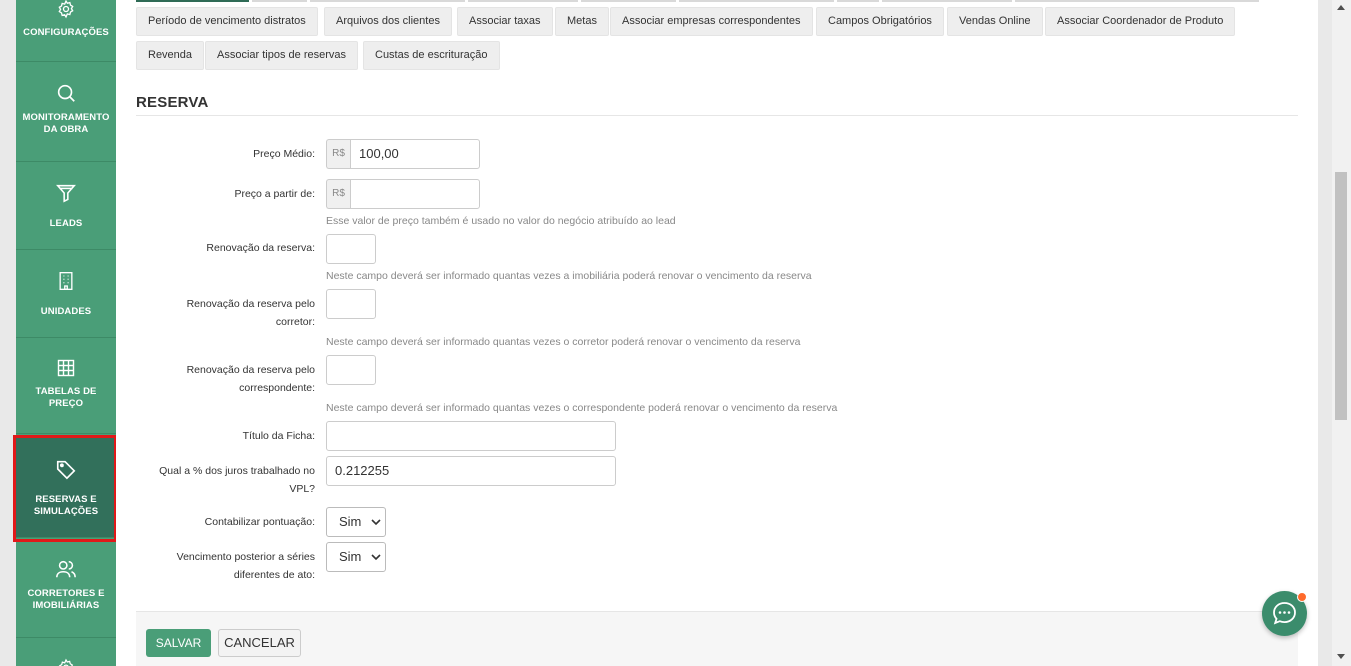 Image resolution: width=1351 pixels, height=666 pixels. What do you see at coordinates (350, 556) in the screenshot?
I see `vencimento-posterior-selected: Sim` at bounding box center [350, 556].